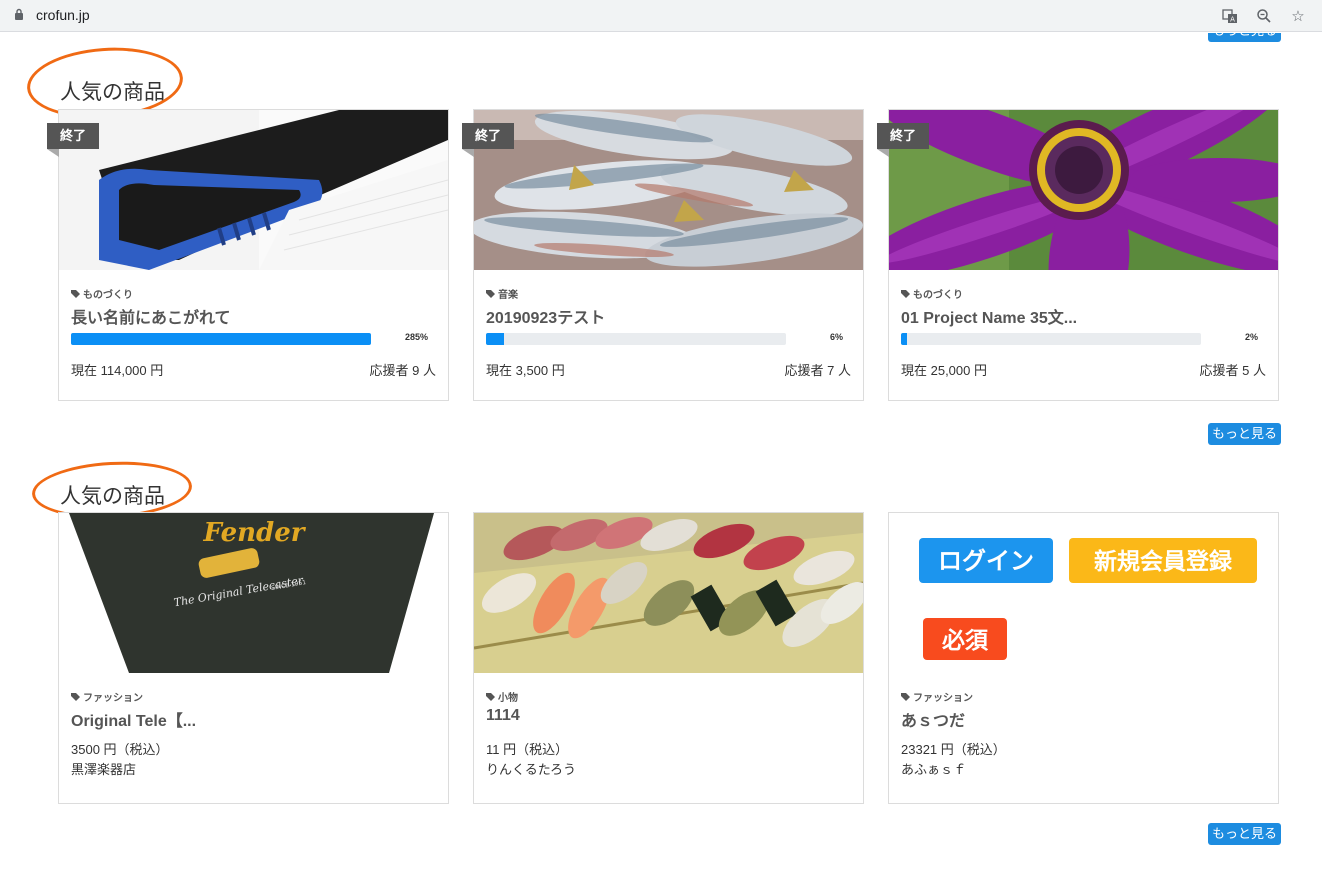 The image size is (1322, 883). I want to click on seller-name: 黒澤楽器店, so click(103, 768).